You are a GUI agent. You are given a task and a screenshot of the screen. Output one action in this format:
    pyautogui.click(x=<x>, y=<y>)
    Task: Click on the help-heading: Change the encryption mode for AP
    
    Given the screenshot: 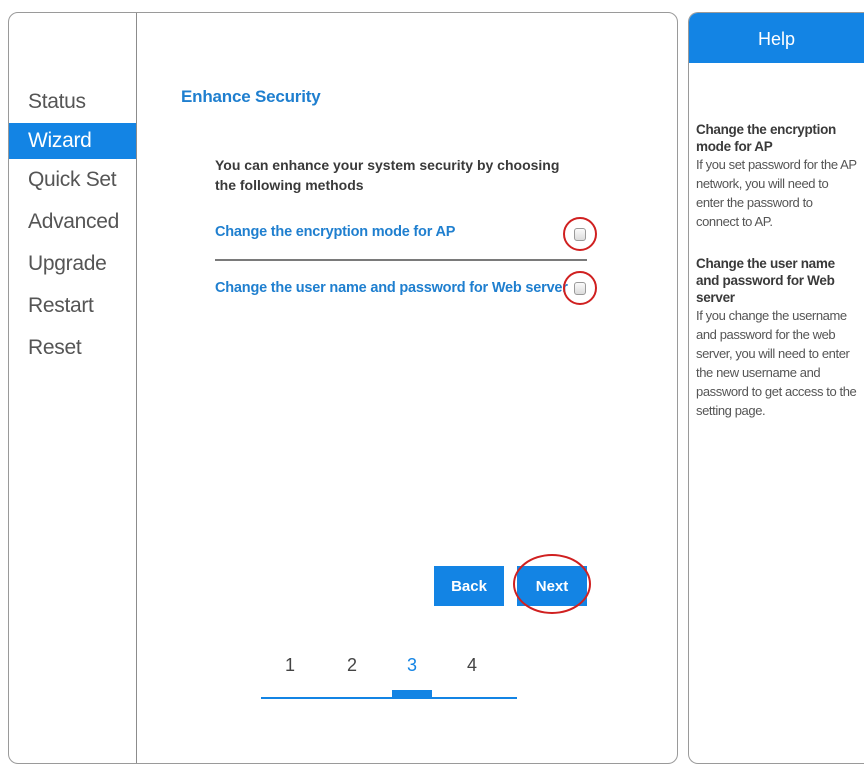 What is the action you would take?
    pyautogui.click(x=766, y=138)
    